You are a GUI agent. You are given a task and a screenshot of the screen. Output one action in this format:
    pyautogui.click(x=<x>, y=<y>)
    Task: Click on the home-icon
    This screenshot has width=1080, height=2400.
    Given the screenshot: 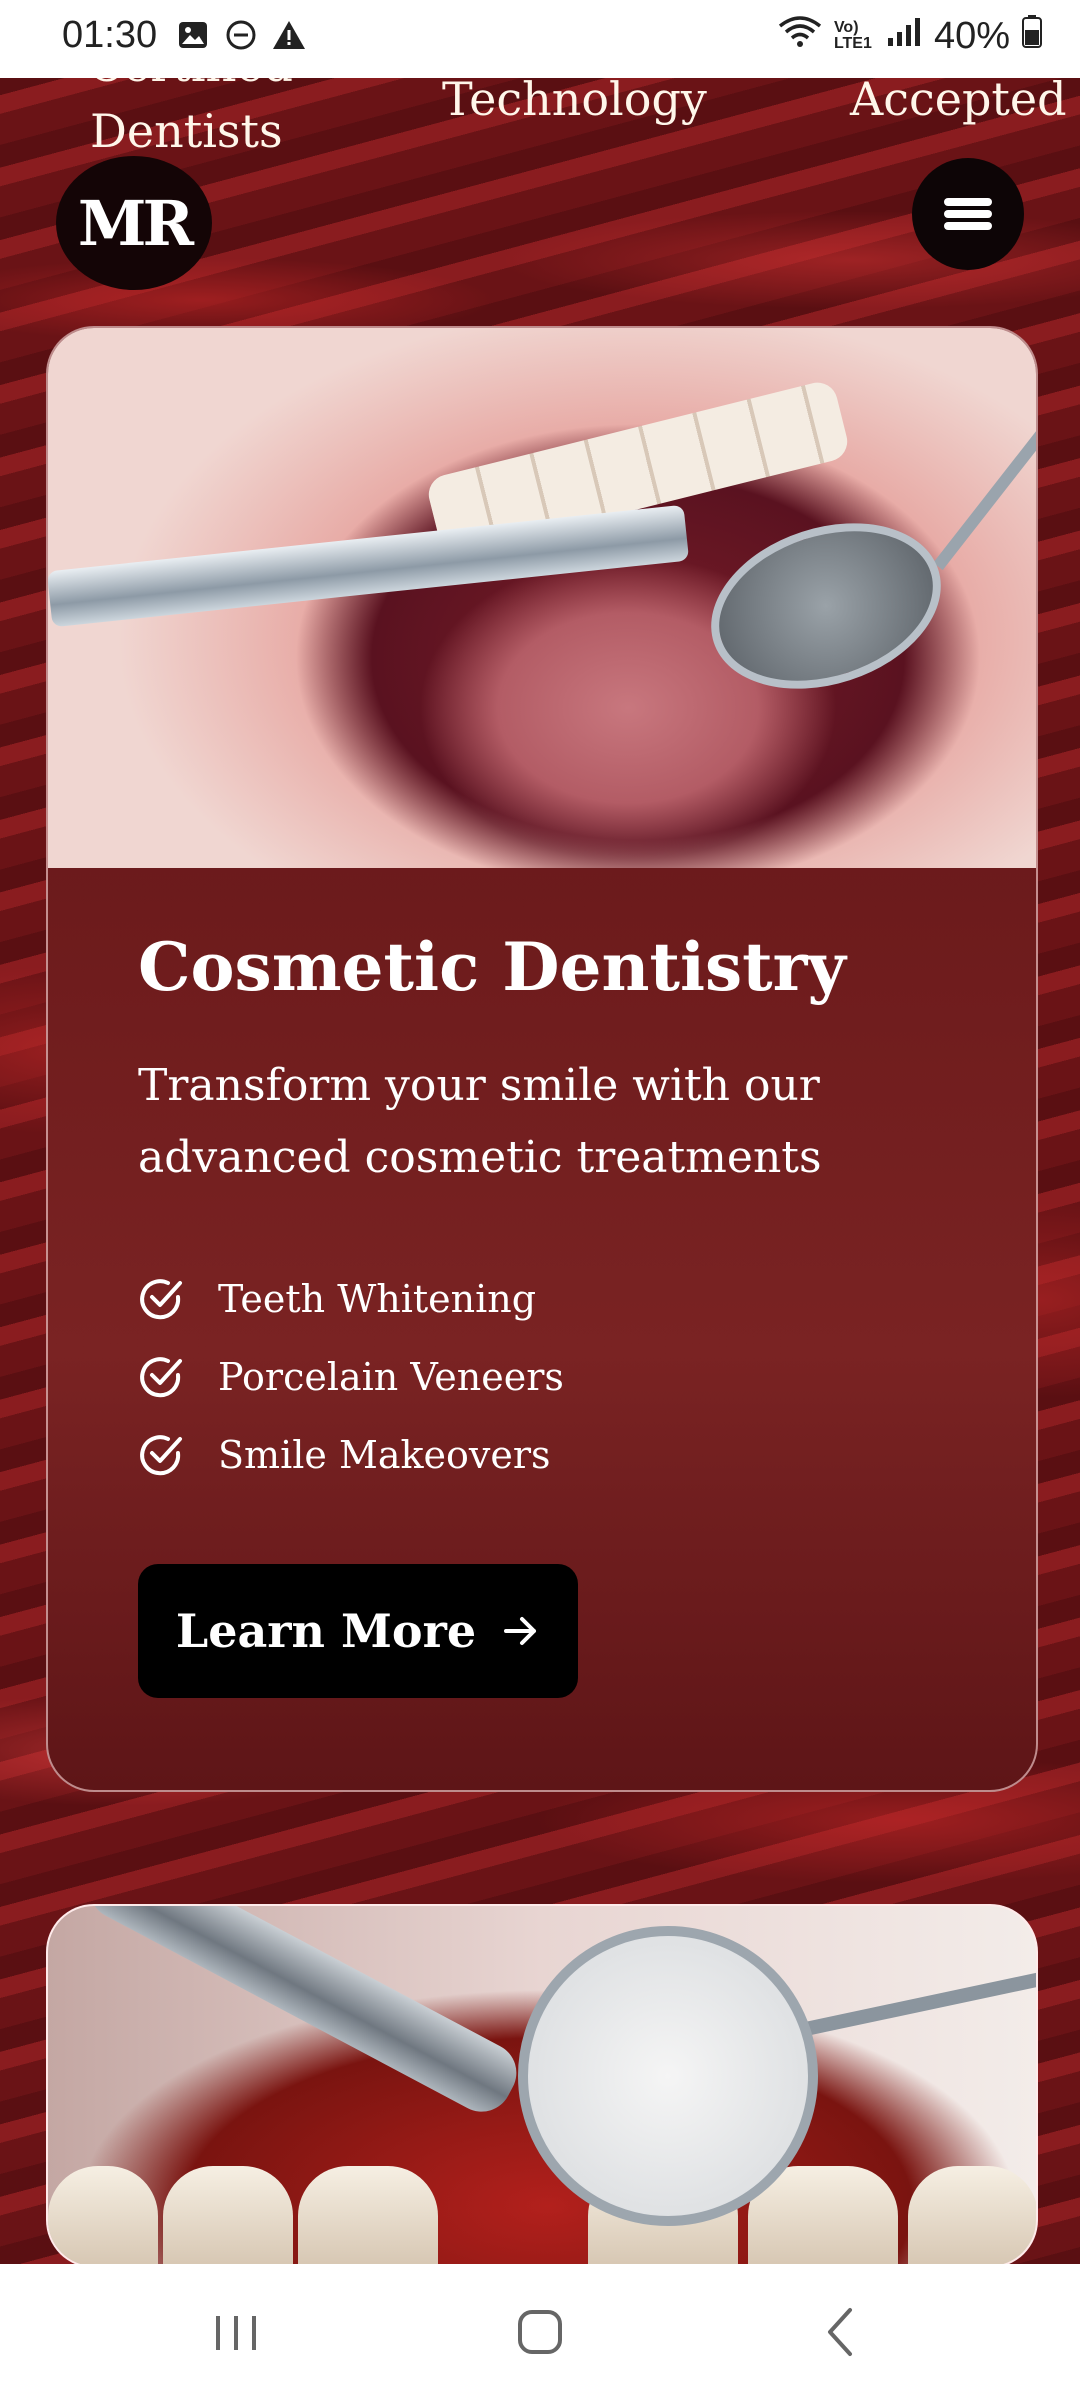 What is the action you would take?
    pyautogui.click(x=540, y=2332)
    